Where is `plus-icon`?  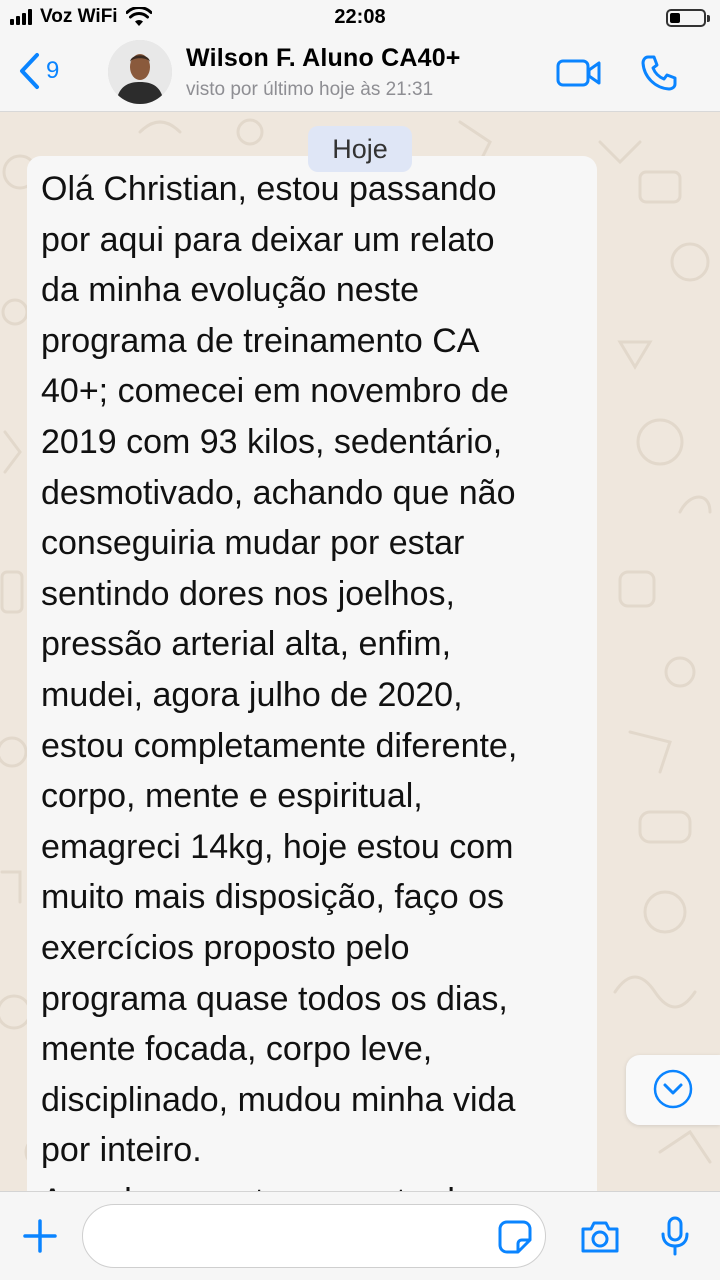 plus-icon is located at coordinates (40, 1236).